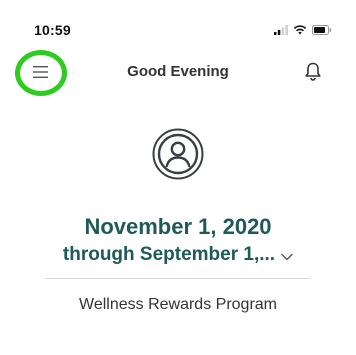 The height and width of the screenshot is (355, 356). I want to click on section-divider, so click(178, 278).